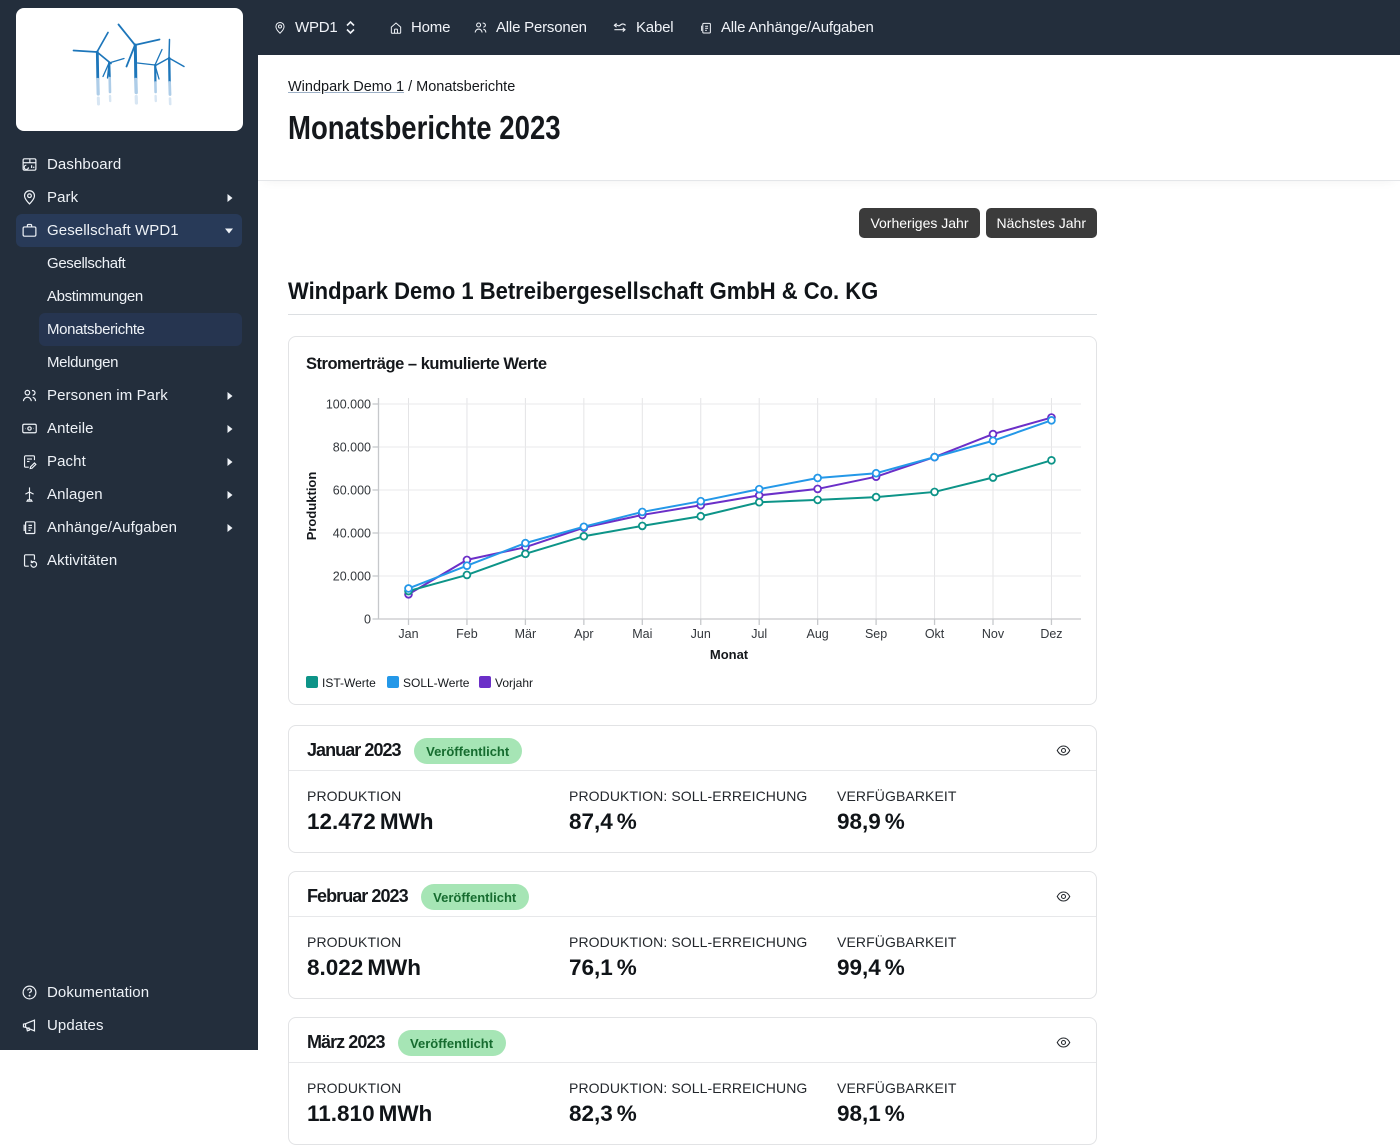 The image size is (1400, 1145). Describe the element at coordinates (408, 634) in the screenshot. I see `svg-text: Jan` at that location.